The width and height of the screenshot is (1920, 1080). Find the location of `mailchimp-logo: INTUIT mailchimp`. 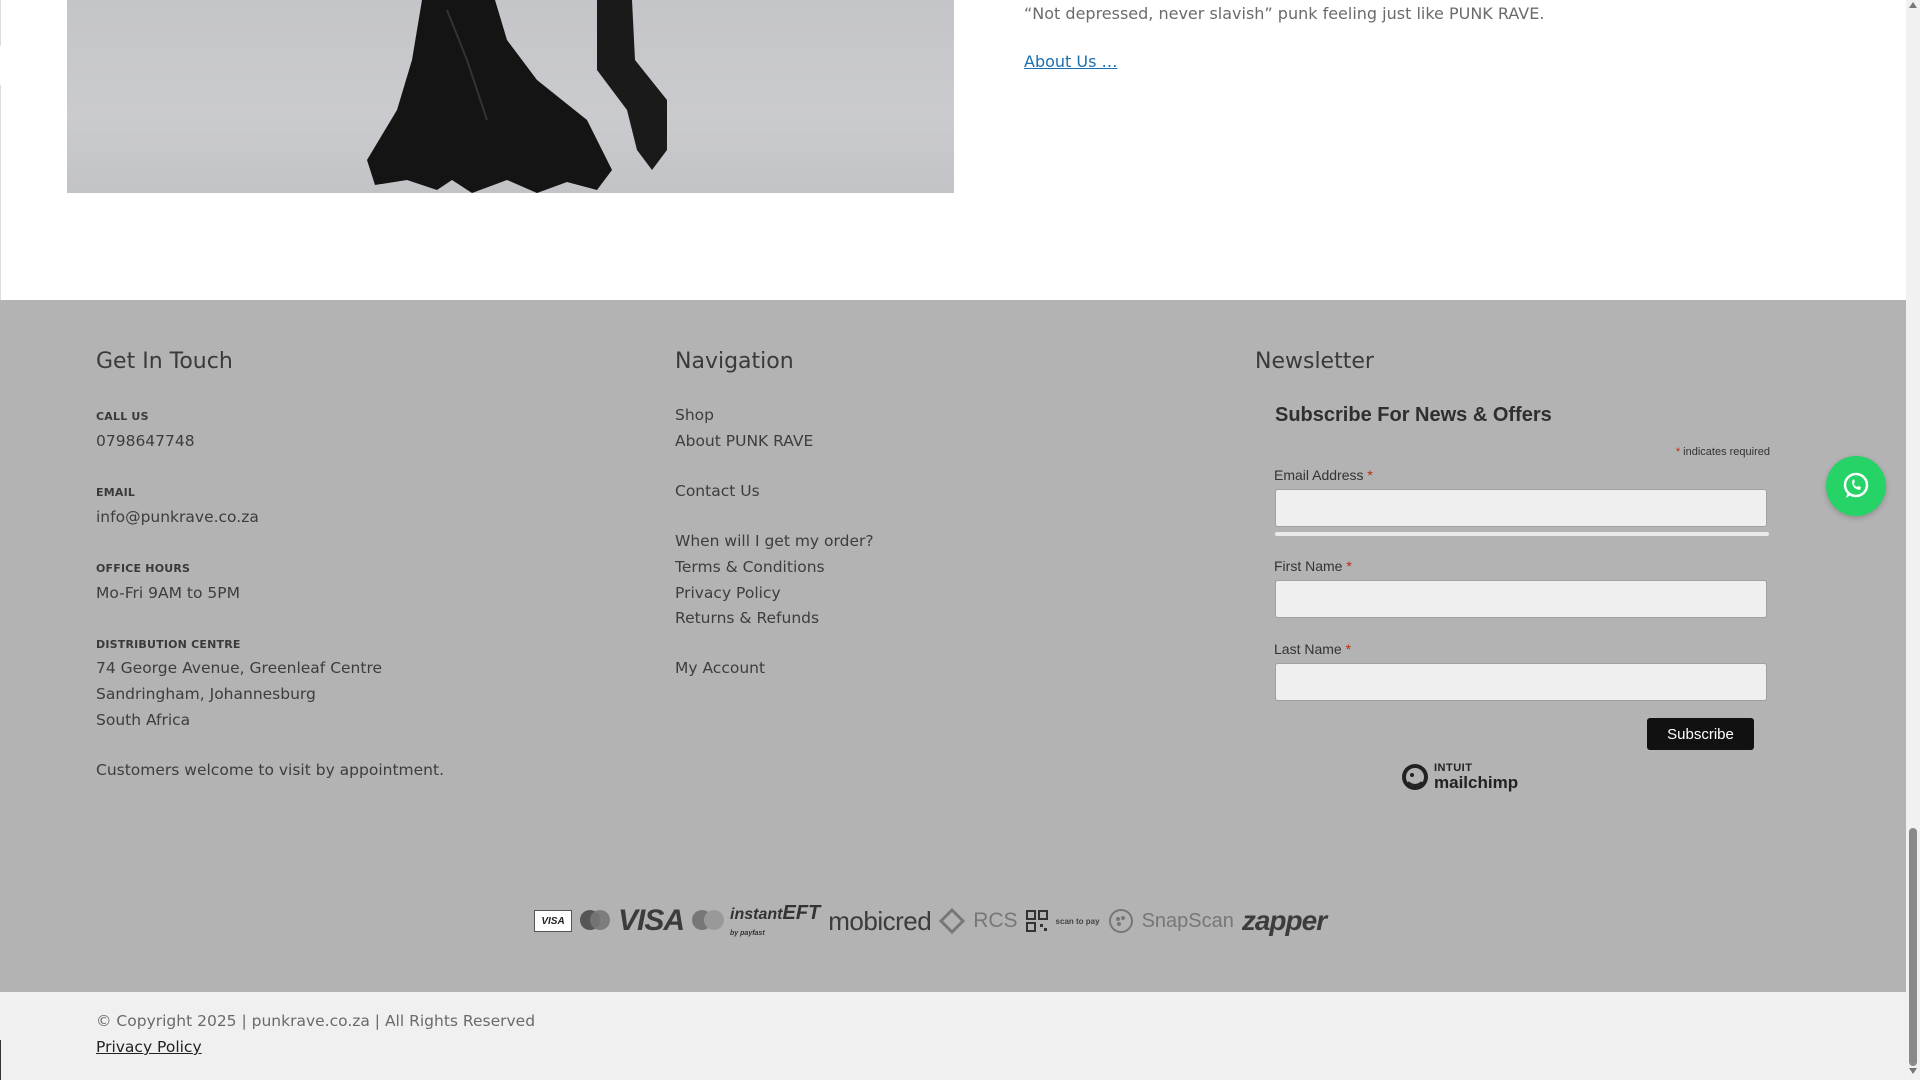

mailchimp-logo: INTUIT mailchimp is located at coordinates (1459, 777).